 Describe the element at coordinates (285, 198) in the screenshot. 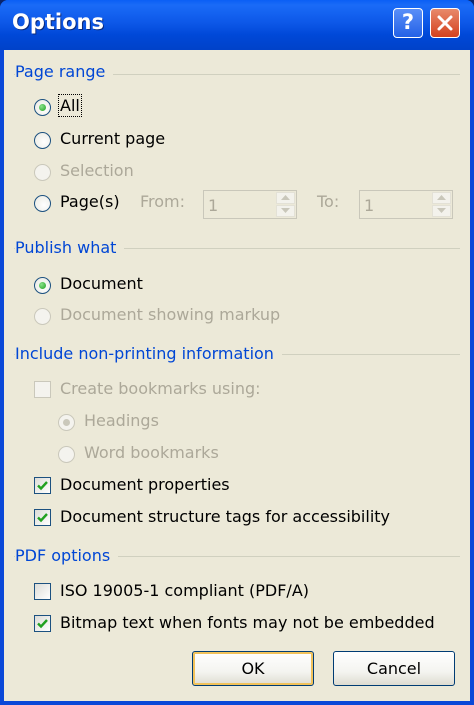

I see `from-up-arrow-icon` at that location.